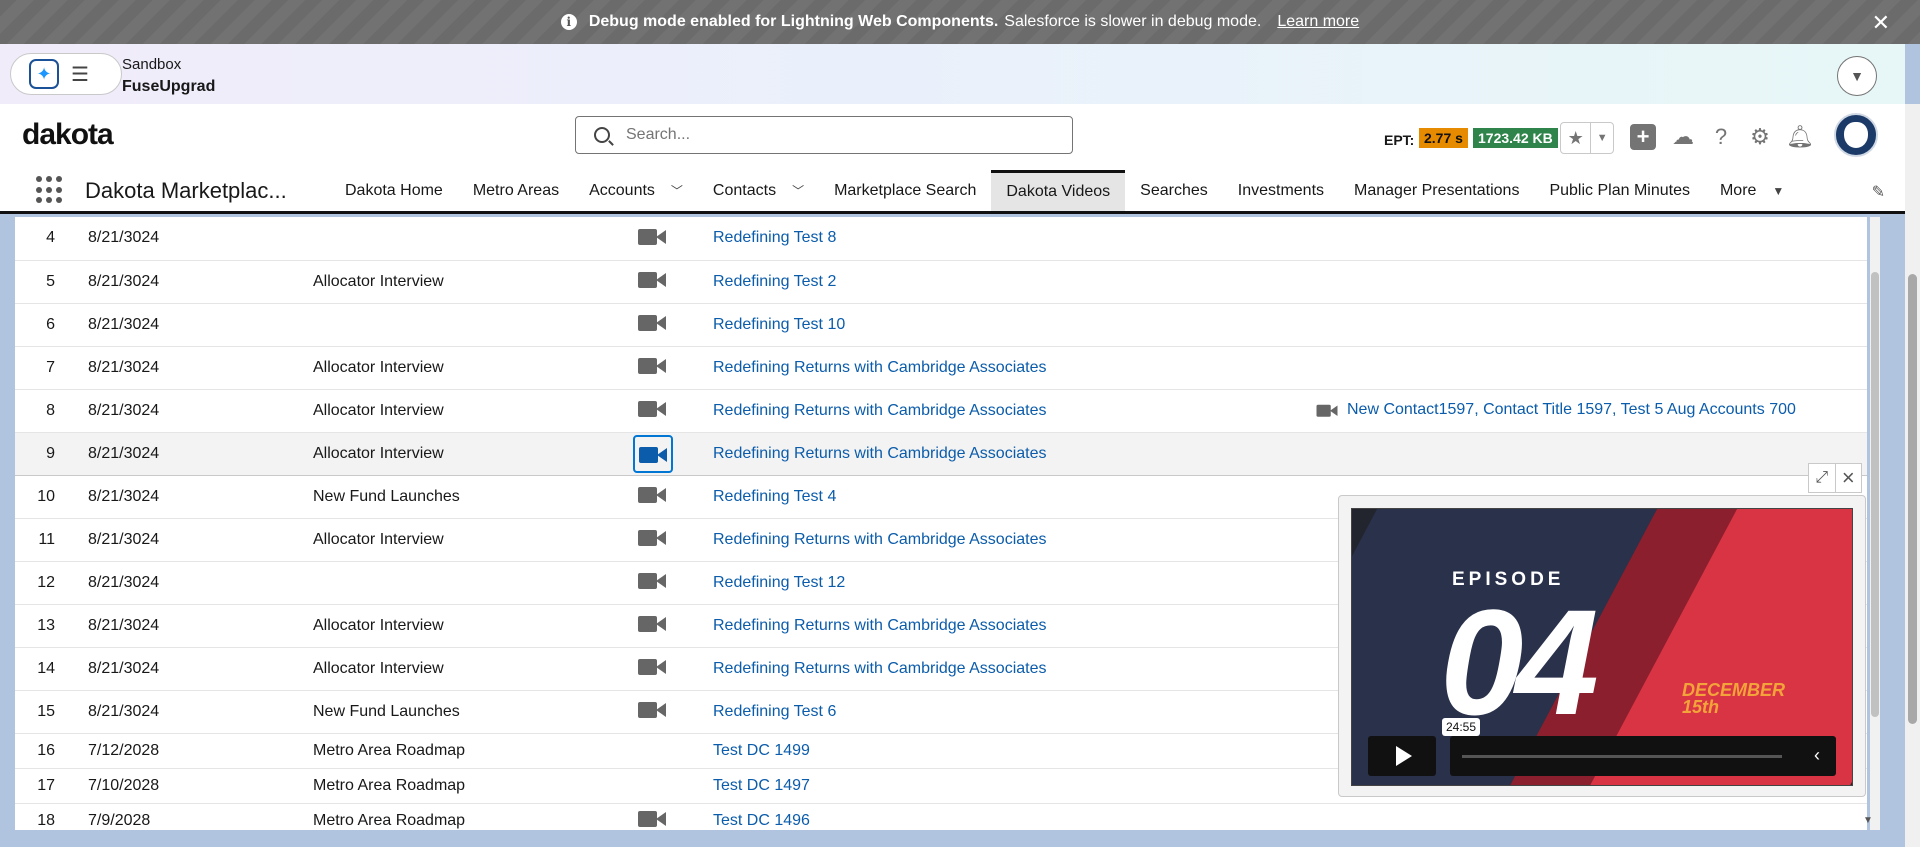  I want to click on list-scrollbar, so click(1875, 523).